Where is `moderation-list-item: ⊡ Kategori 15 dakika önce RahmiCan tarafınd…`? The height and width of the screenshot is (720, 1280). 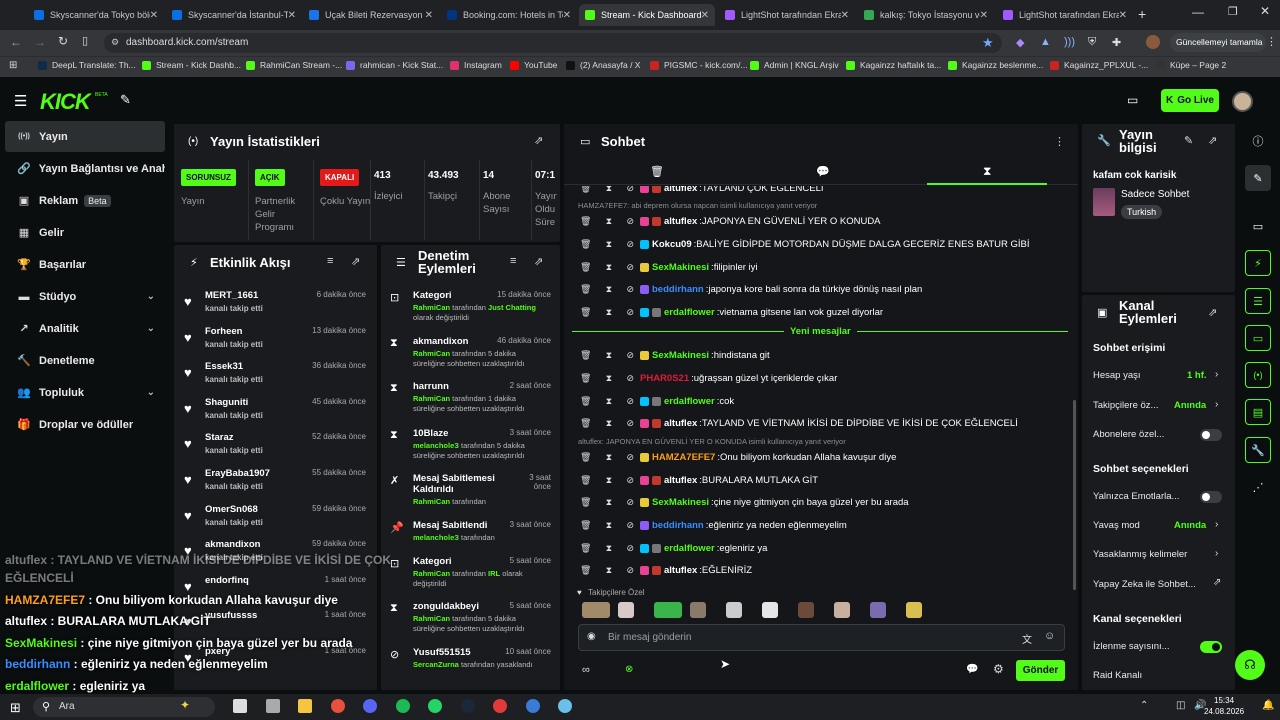 moderation-list-item: ⊡ Kategori 15 dakika önce RahmiCan tarafınd… is located at coordinates (469, 310).